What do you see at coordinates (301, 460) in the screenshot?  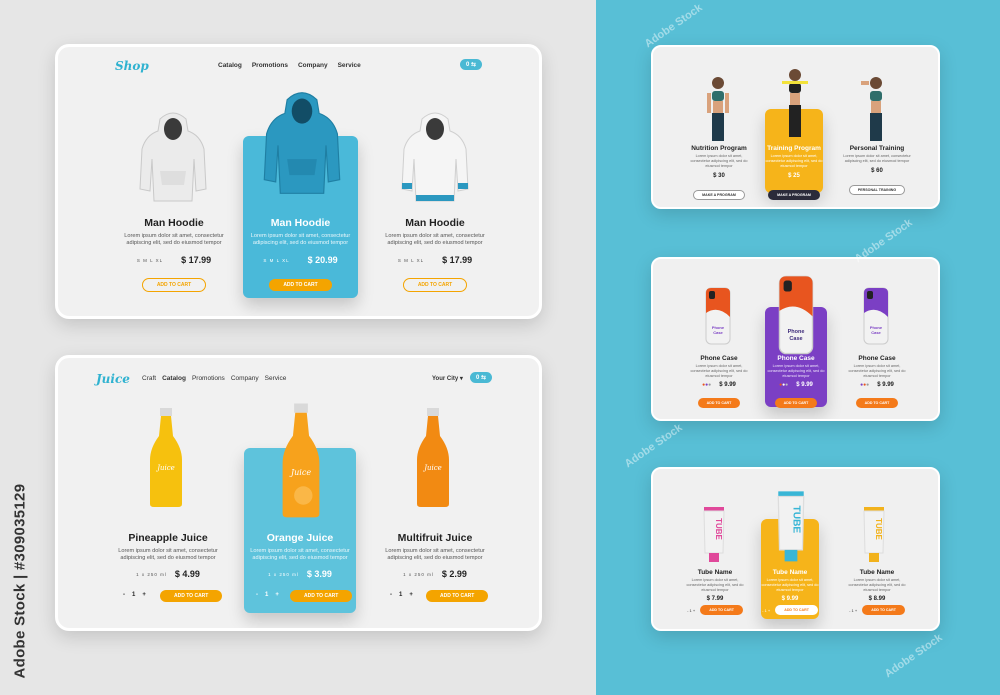 I see `orange-juice-bottle: Juice` at bounding box center [301, 460].